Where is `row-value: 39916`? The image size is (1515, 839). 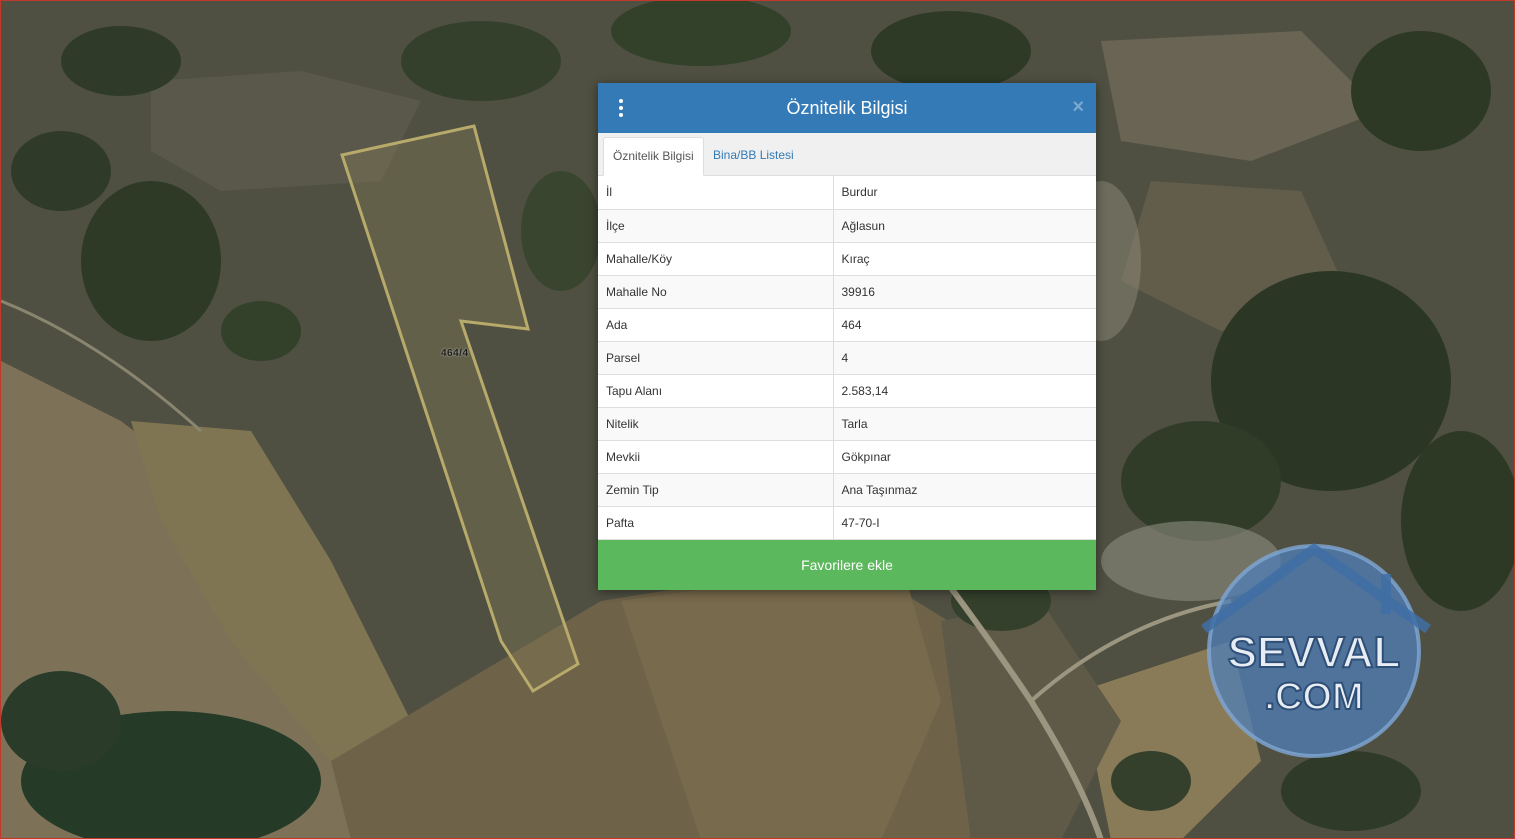 row-value: 39916 is located at coordinates (964, 292).